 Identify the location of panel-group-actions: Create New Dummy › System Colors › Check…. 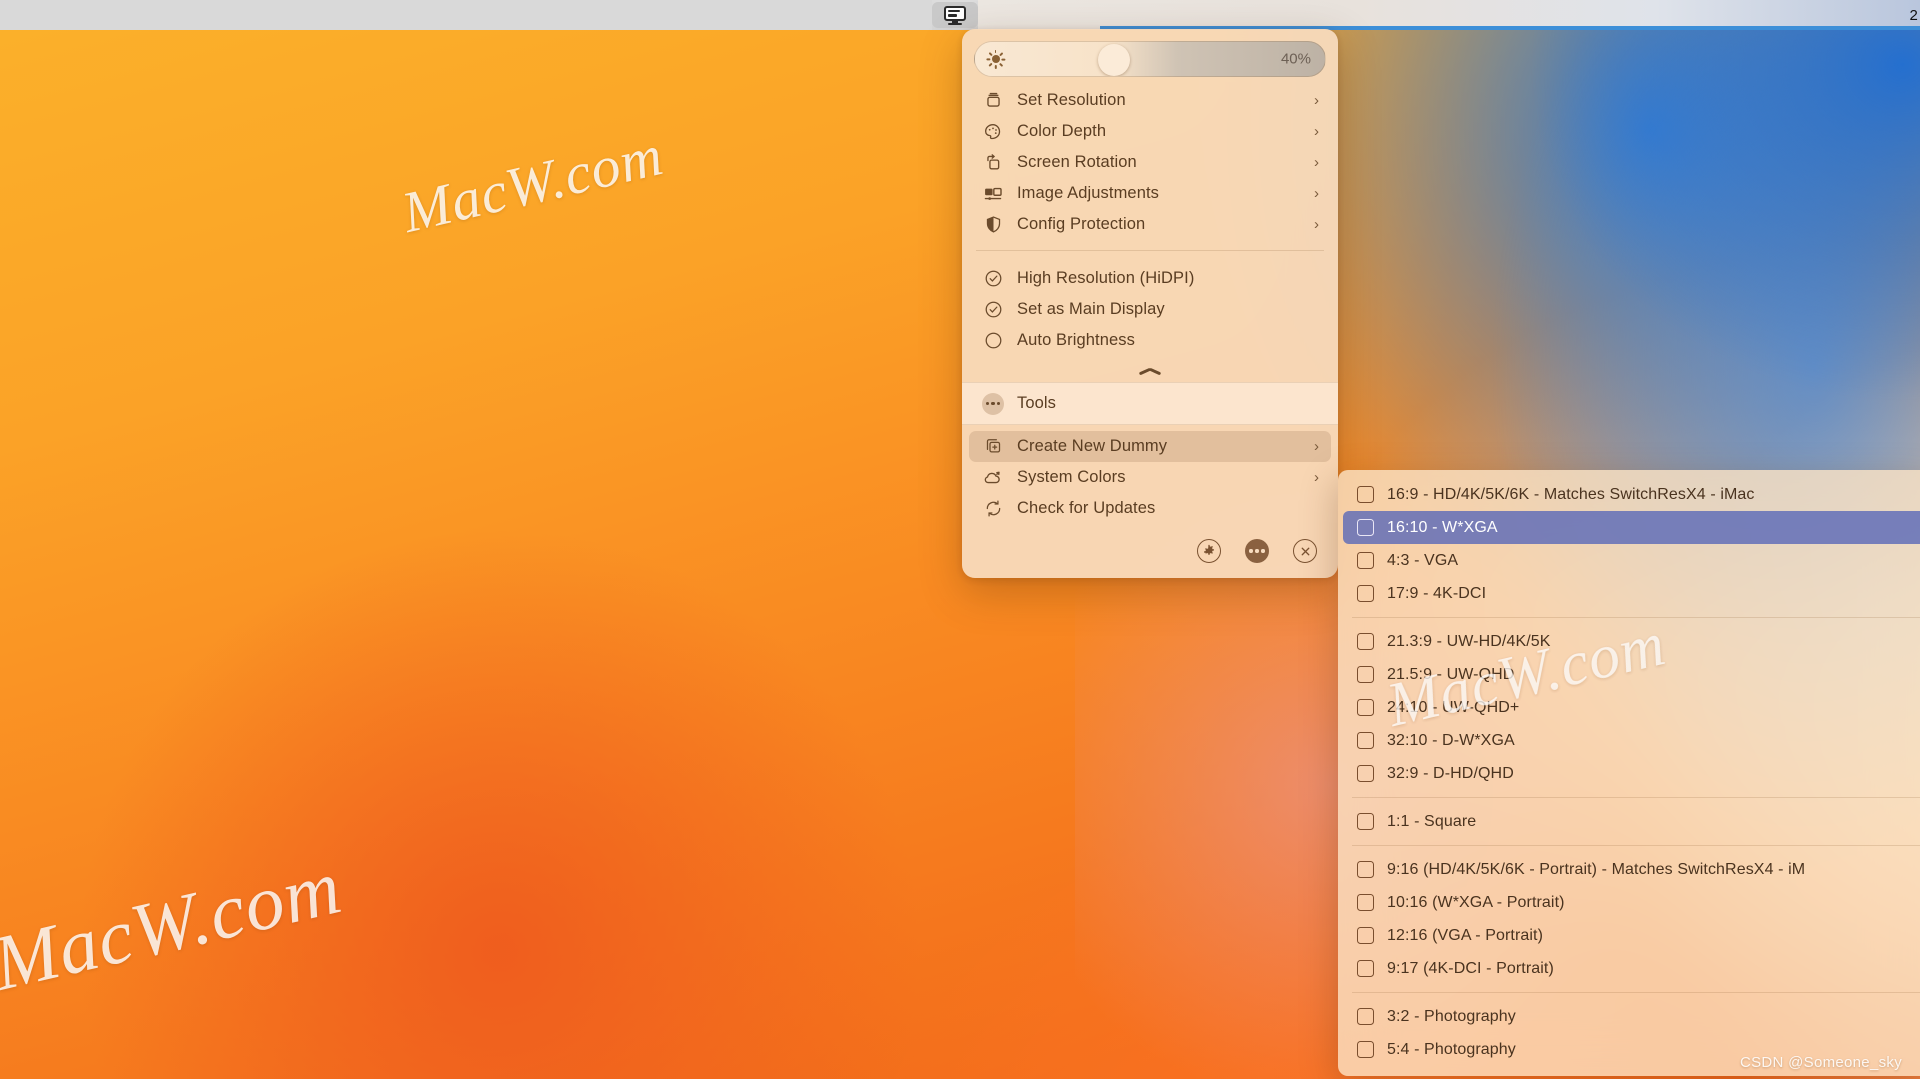
(1150, 476).